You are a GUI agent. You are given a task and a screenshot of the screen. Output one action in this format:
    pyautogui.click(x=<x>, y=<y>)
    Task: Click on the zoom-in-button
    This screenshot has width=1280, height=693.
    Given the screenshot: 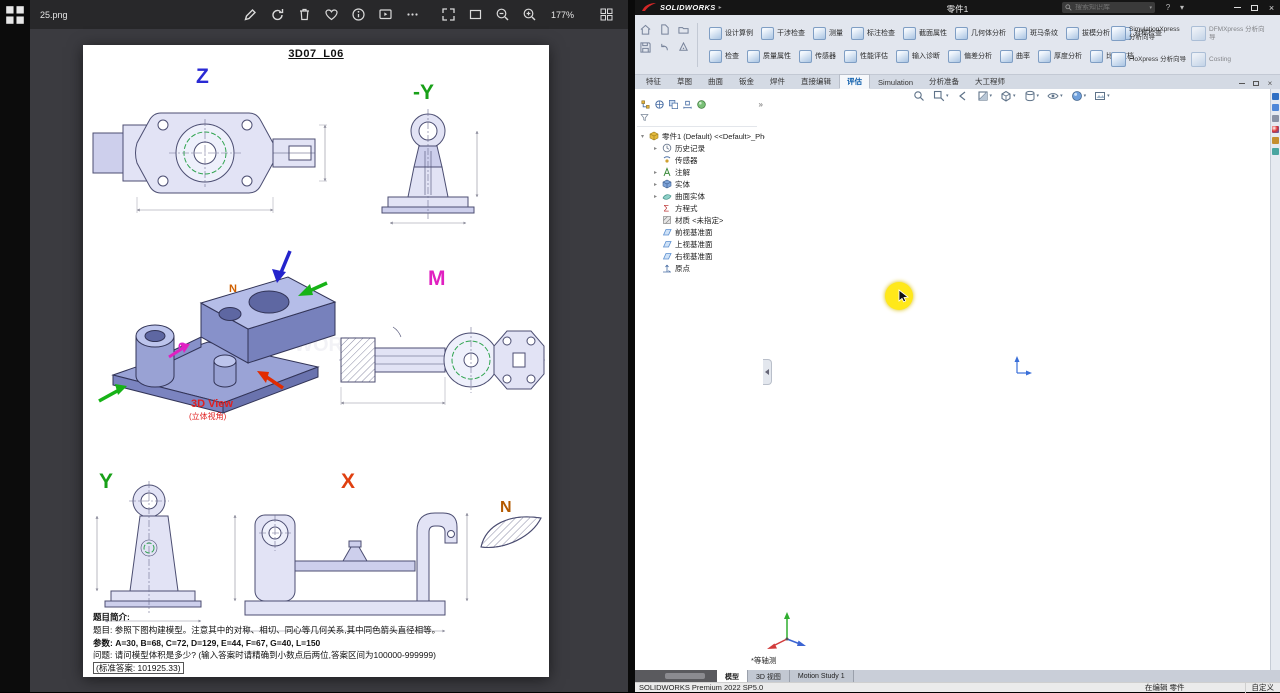 What is the action you would take?
    pyautogui.click(x=529, y=15)
    